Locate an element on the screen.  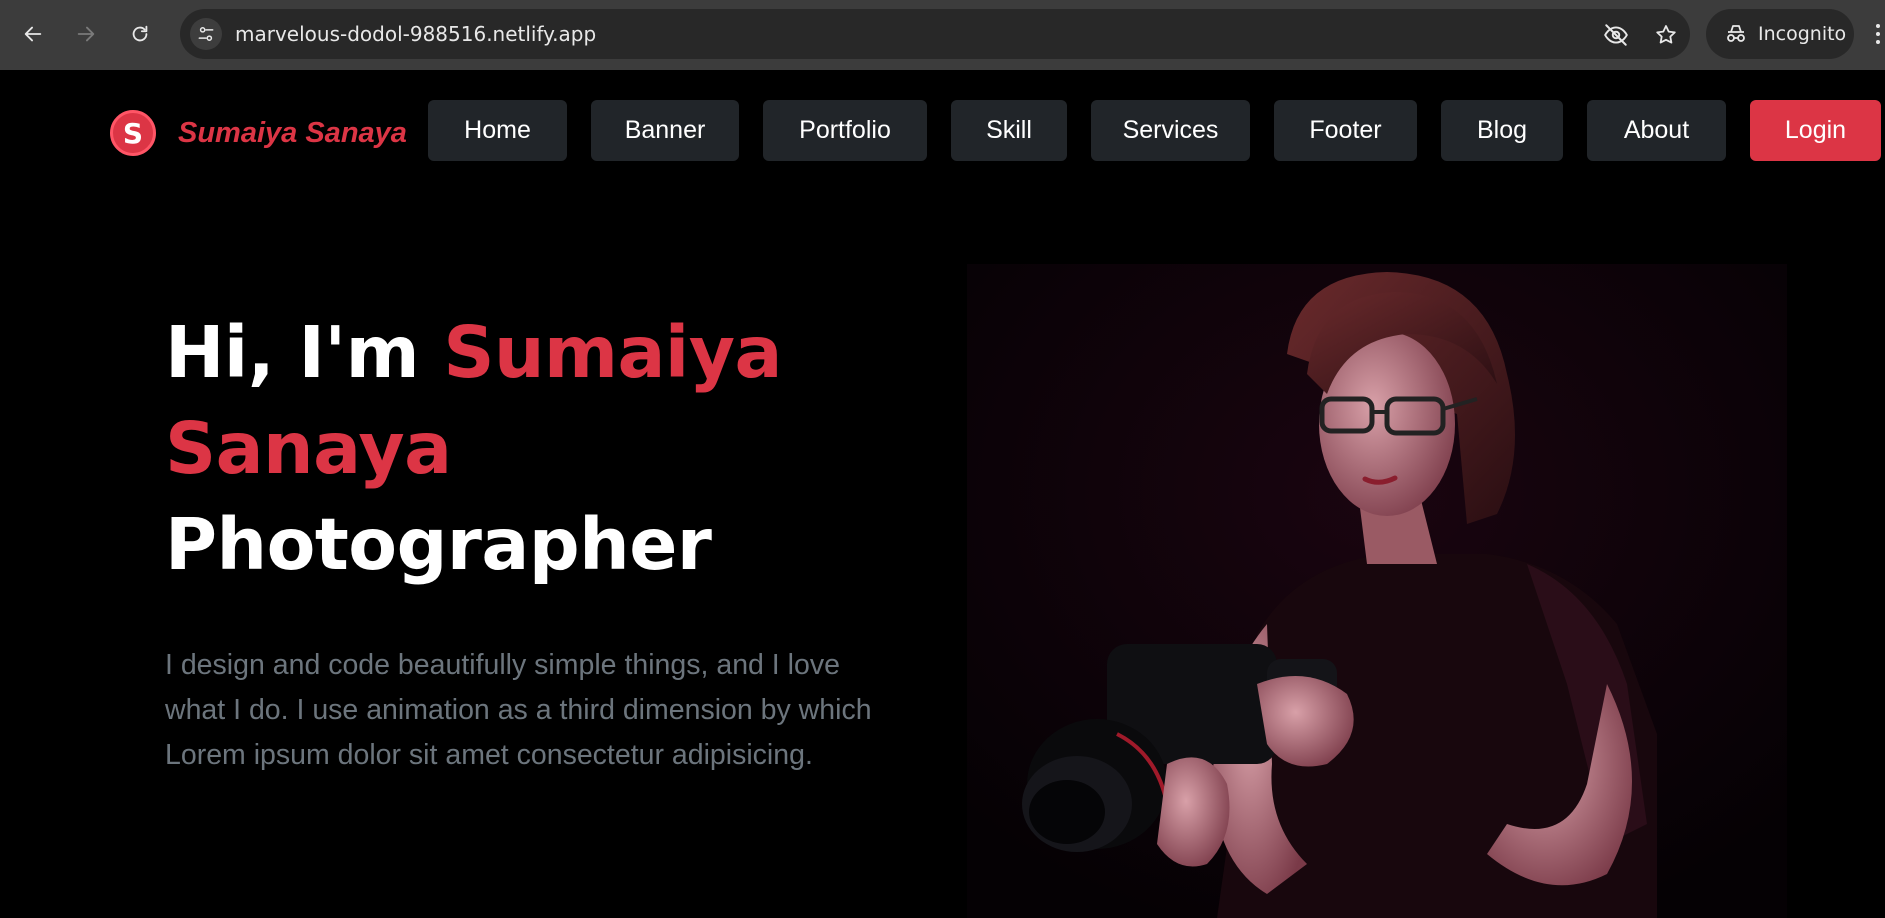
nav-banner: Banner is located at coordinates (665, 130).